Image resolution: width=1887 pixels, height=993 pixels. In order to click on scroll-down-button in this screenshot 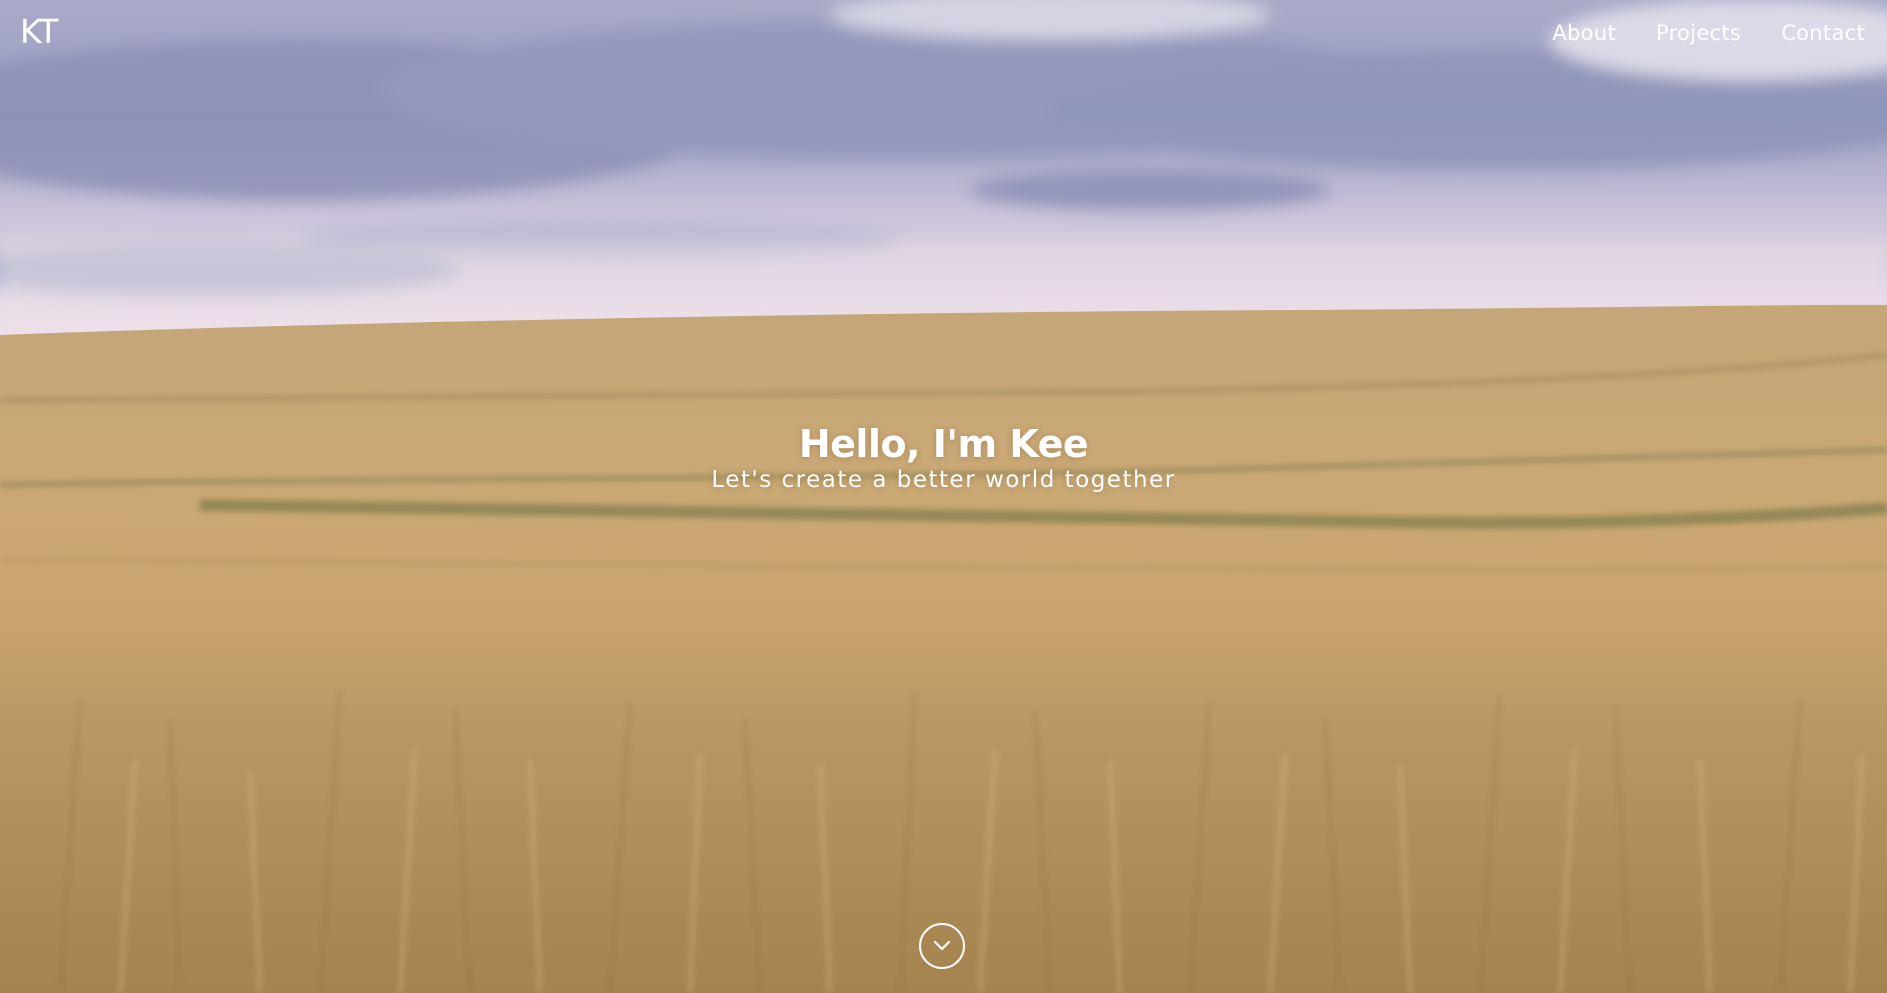, I will do `click(942, 946)`.